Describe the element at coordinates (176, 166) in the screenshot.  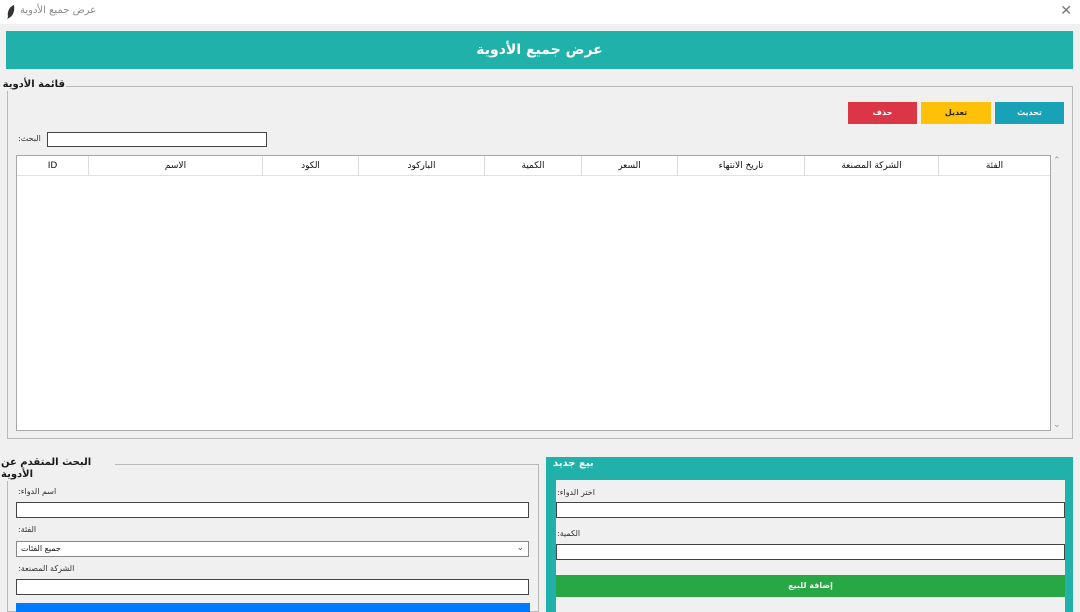
I see `column-header-name: الاسم` at that location.